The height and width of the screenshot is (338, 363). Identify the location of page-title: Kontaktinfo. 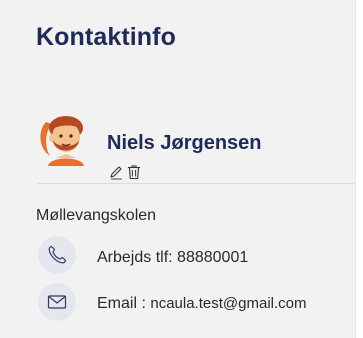
(106, 37).